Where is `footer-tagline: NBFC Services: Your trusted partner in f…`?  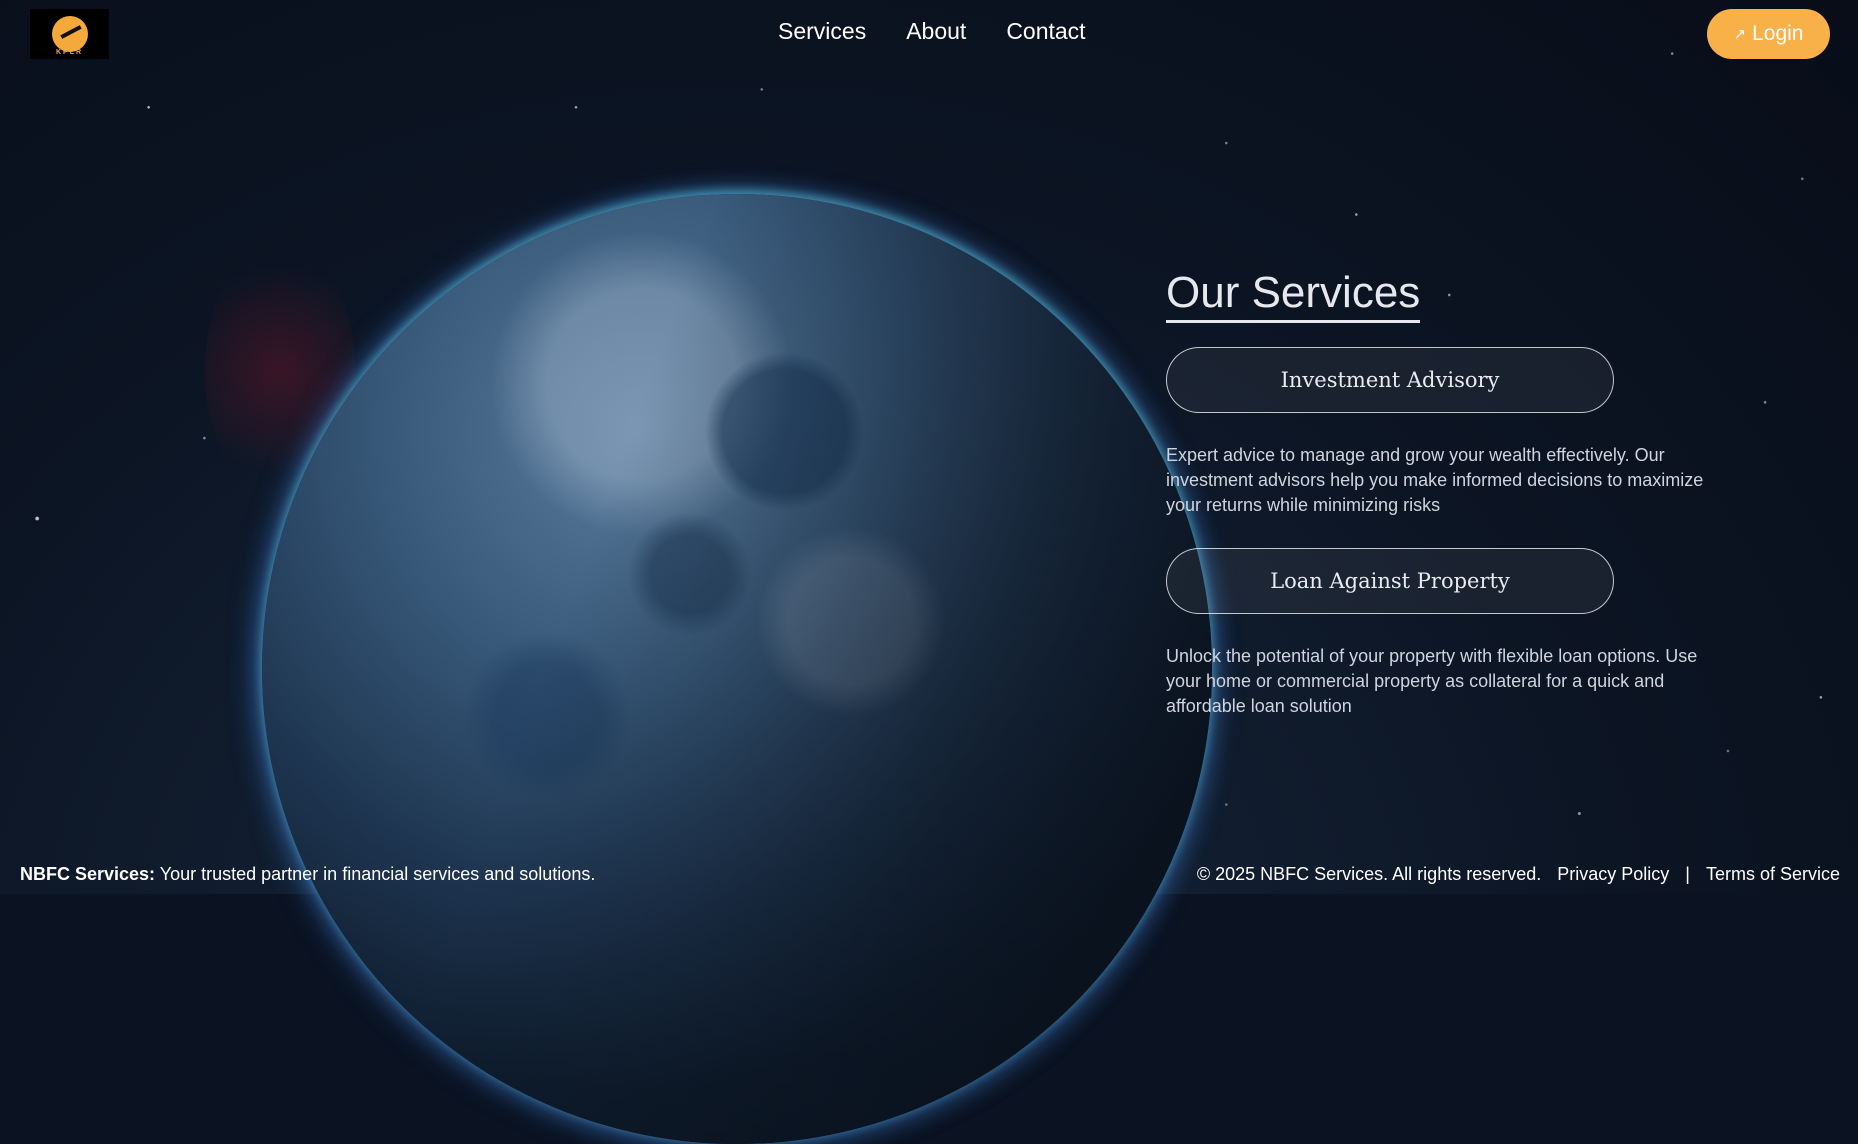 footer-tagline: NBFC Services: Your trusted partner in f… is located at coordinates (307, 874).